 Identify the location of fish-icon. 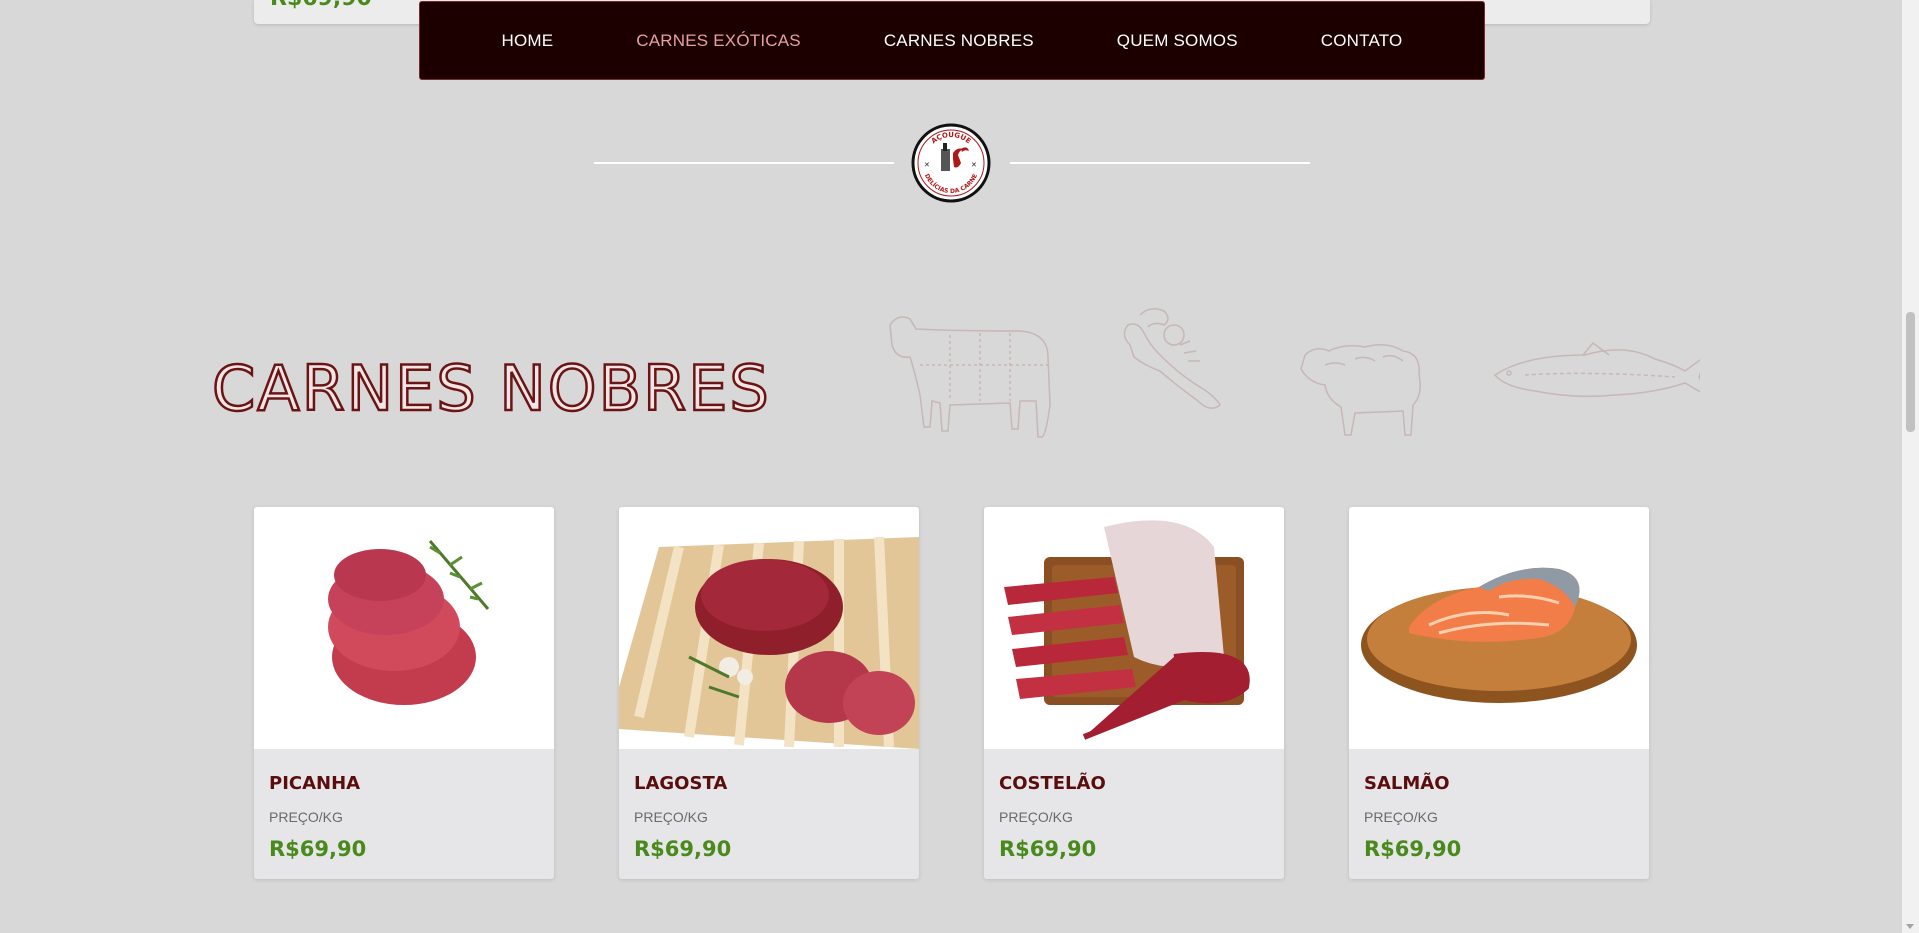
(1596, 369).